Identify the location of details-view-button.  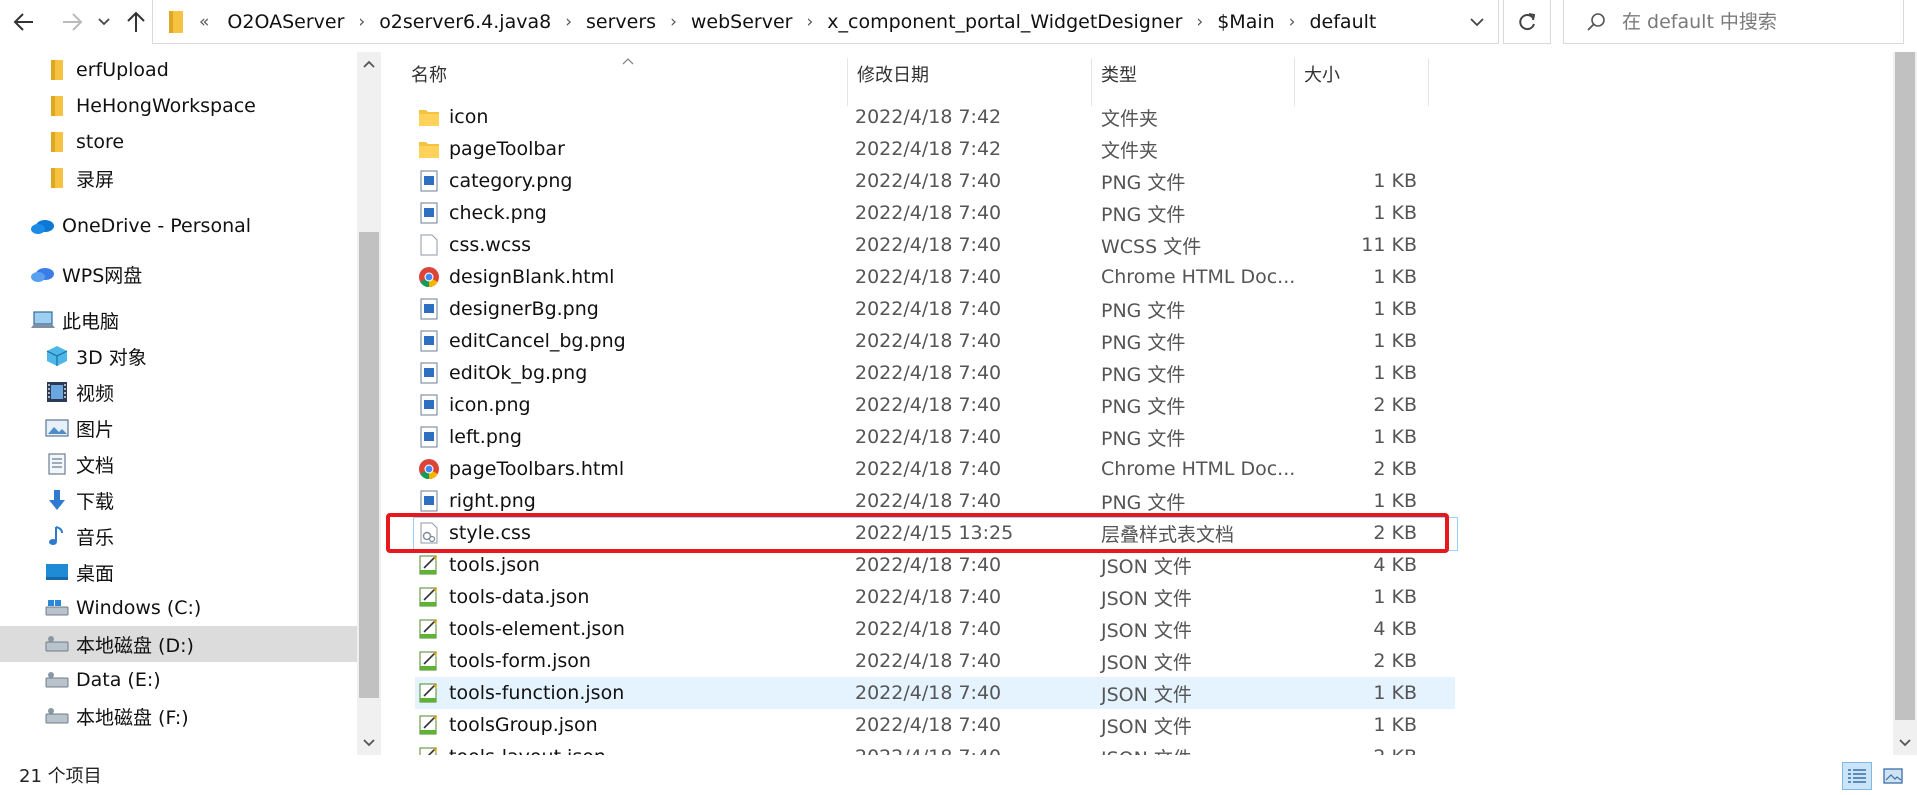
(1857, 776).